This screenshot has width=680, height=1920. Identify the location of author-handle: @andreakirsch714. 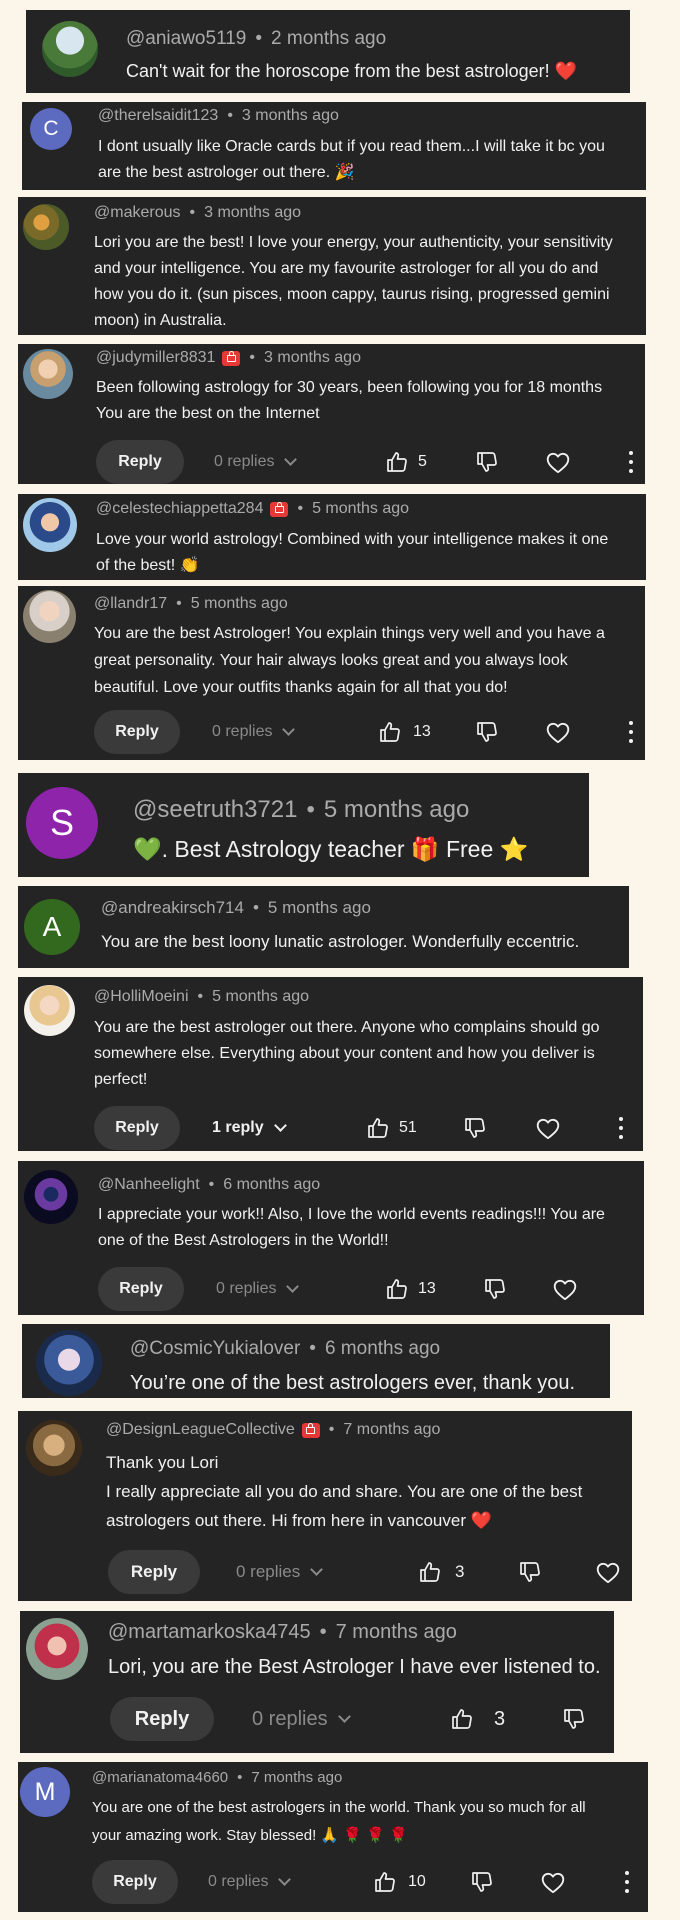
(172, 908).